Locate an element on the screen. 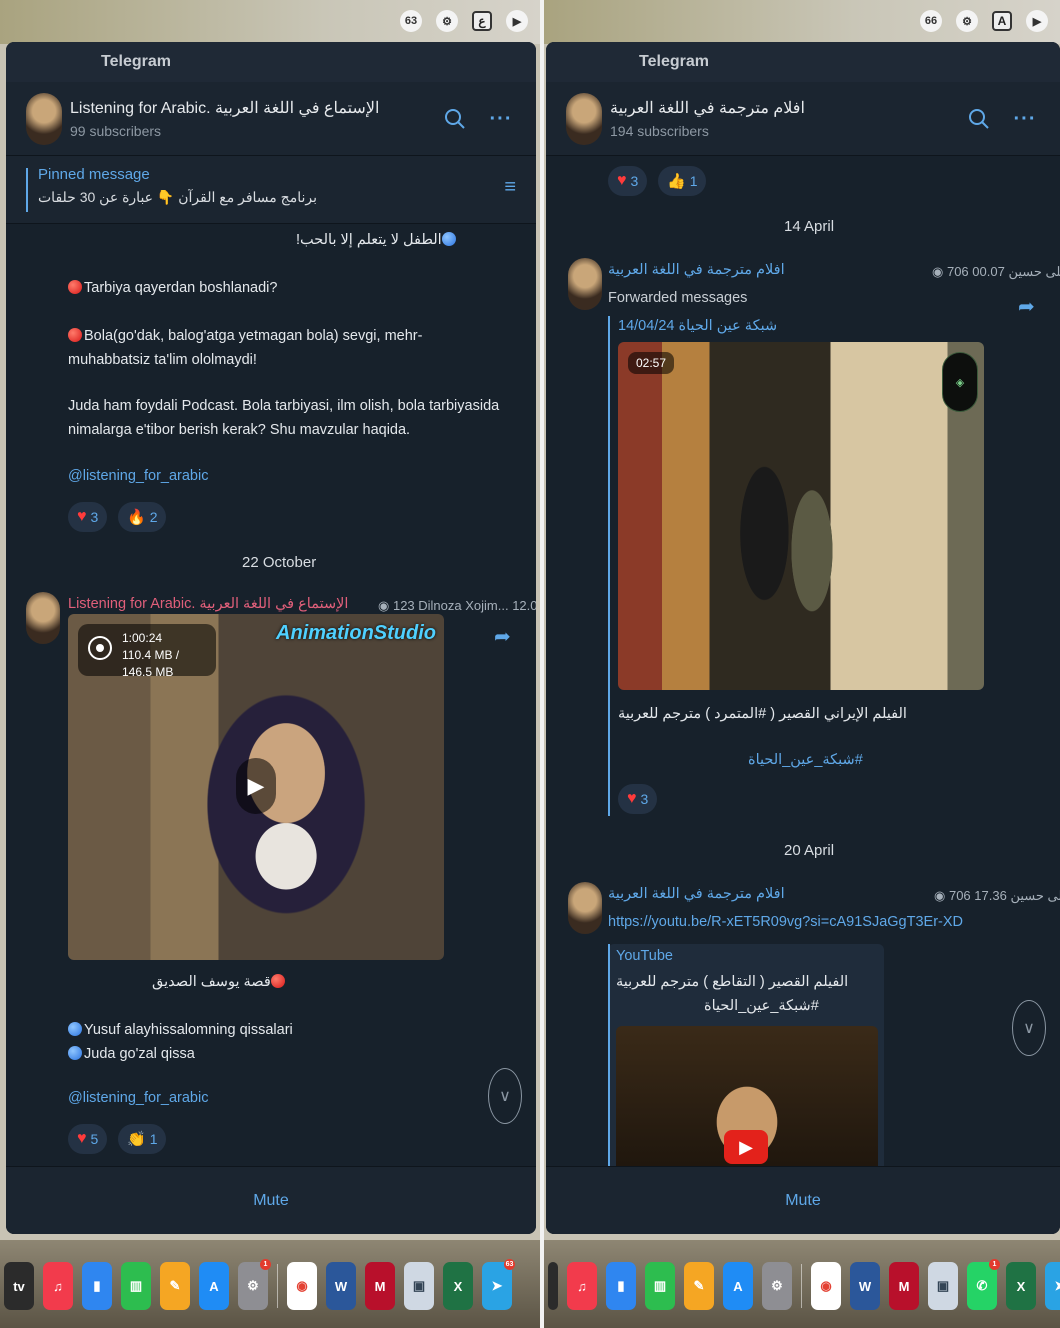 The height and width of the screenshot is (1328, 1060). channel-title: افلام مترجمة في اللغة العربية is located at coordinates (707, 108).